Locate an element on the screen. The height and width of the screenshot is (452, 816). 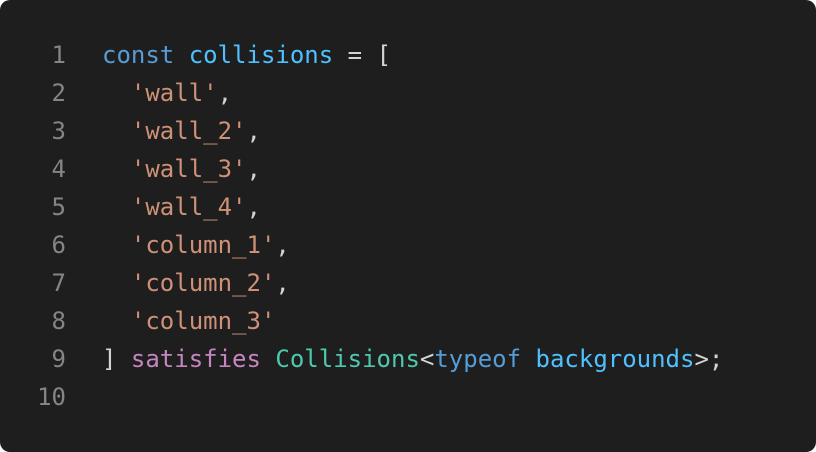
code-token: >; is located at coordinates (709, 359).